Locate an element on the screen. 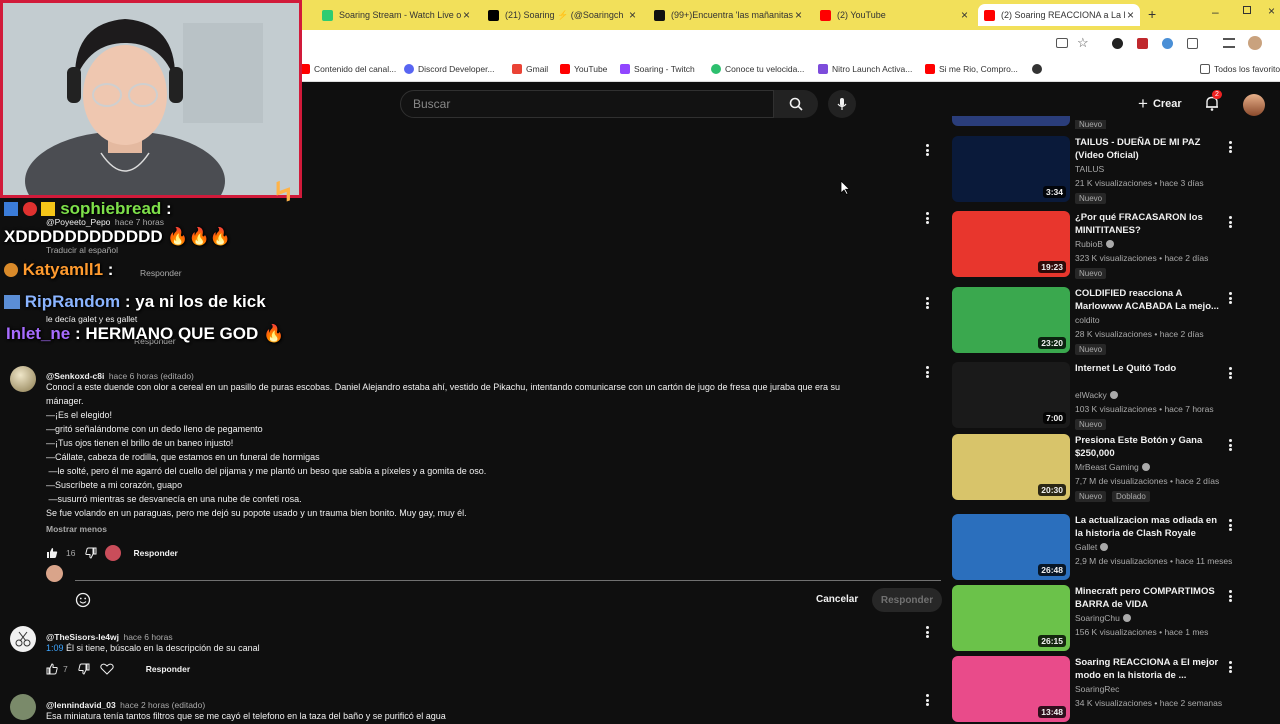 The height and width of the screenshot is (724, 1280). show-less-link: Mostrar menos is located at coordinates (76, 529).